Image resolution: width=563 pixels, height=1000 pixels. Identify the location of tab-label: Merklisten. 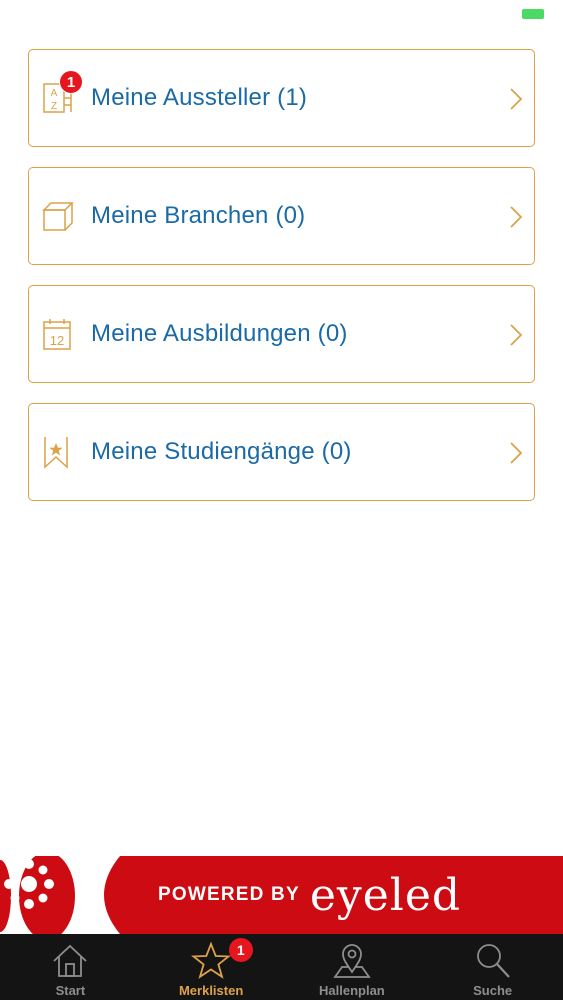
(211, 990).